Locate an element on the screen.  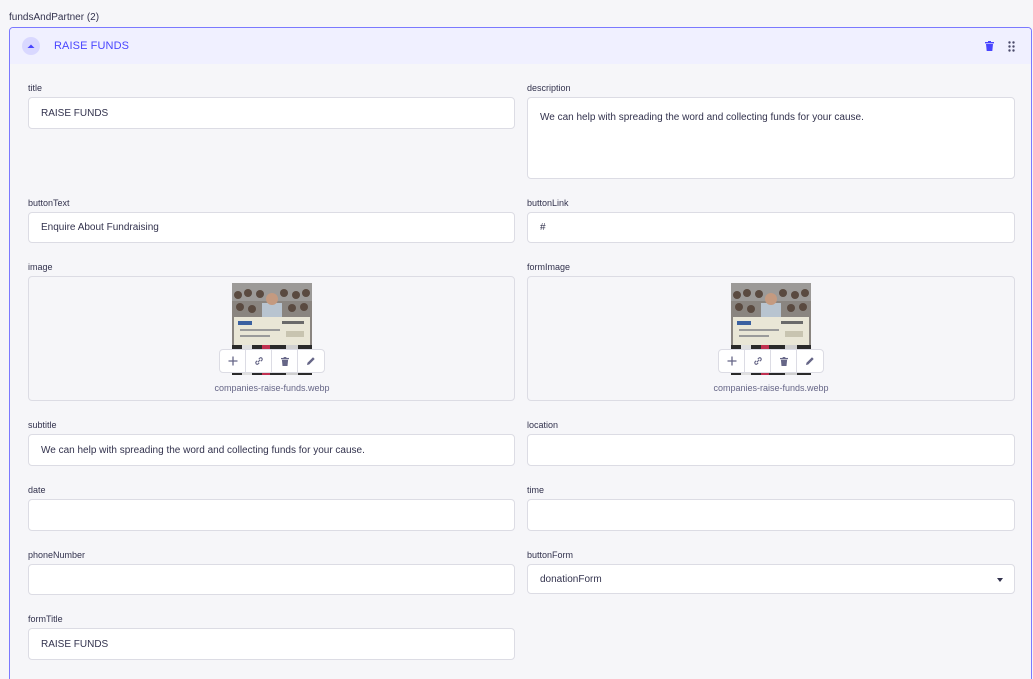
delete-image-button is located at coordinates (285, 361).